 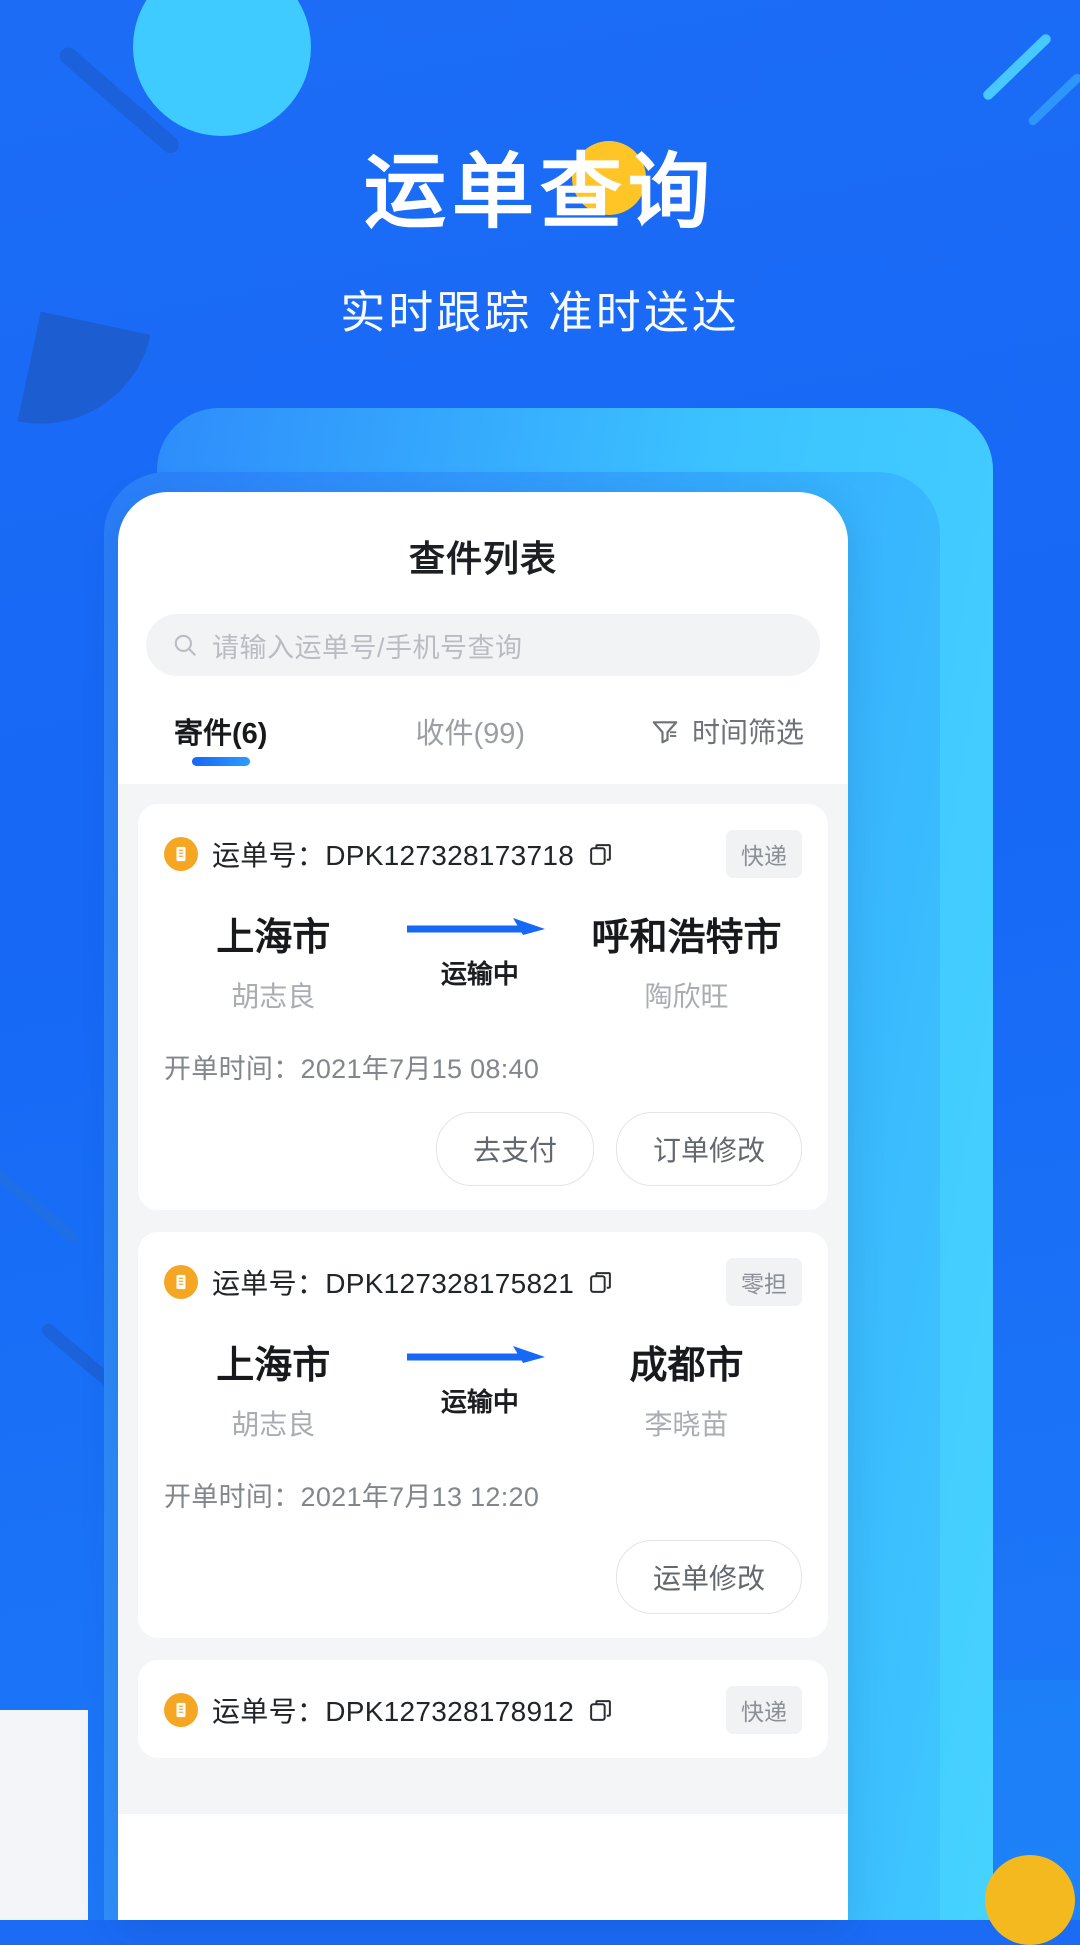 What do you see at coordinates (40, 1205) in the screenshot?
I see `decor-left-stick2-icon` at bounding box center [40, 1205].